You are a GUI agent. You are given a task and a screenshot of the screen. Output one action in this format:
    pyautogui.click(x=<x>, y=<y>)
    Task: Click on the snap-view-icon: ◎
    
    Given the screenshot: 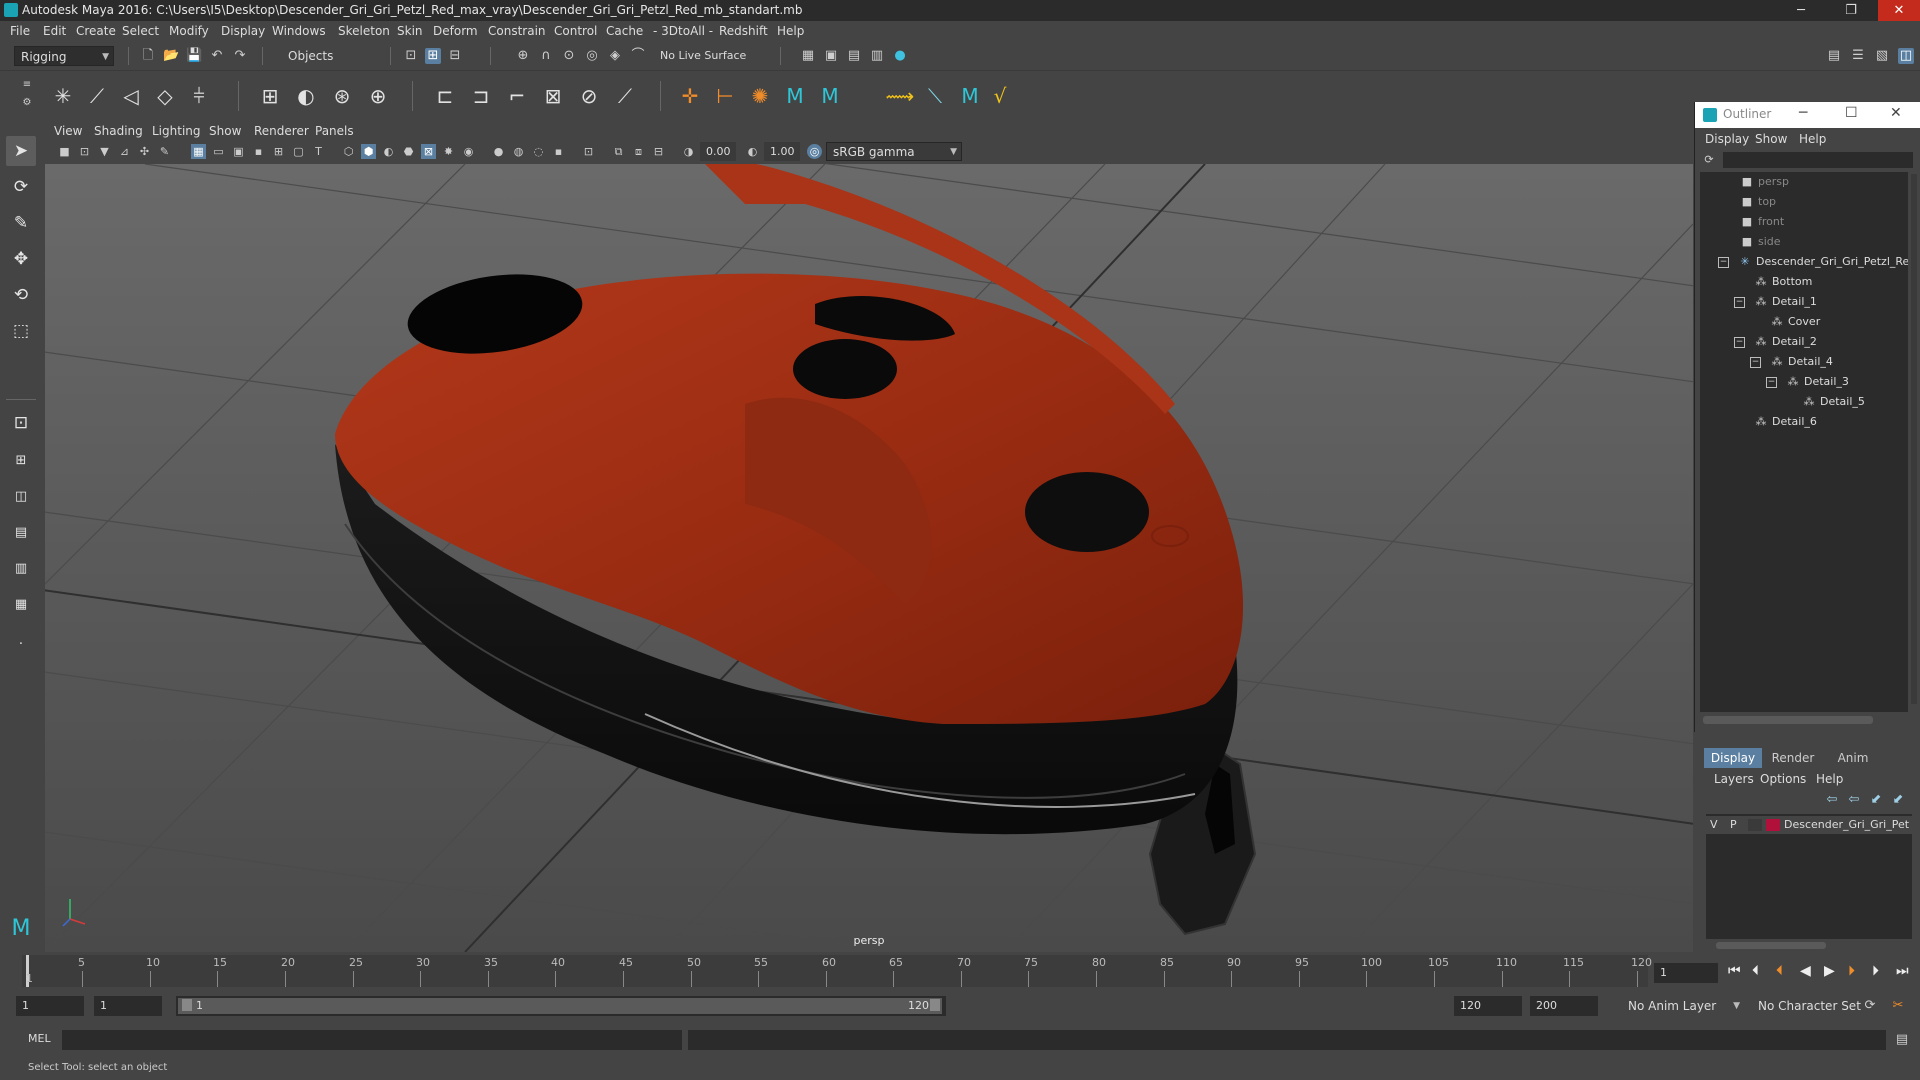 What is the action you would take?
    pyautogui.click(x=592, y=56)
    